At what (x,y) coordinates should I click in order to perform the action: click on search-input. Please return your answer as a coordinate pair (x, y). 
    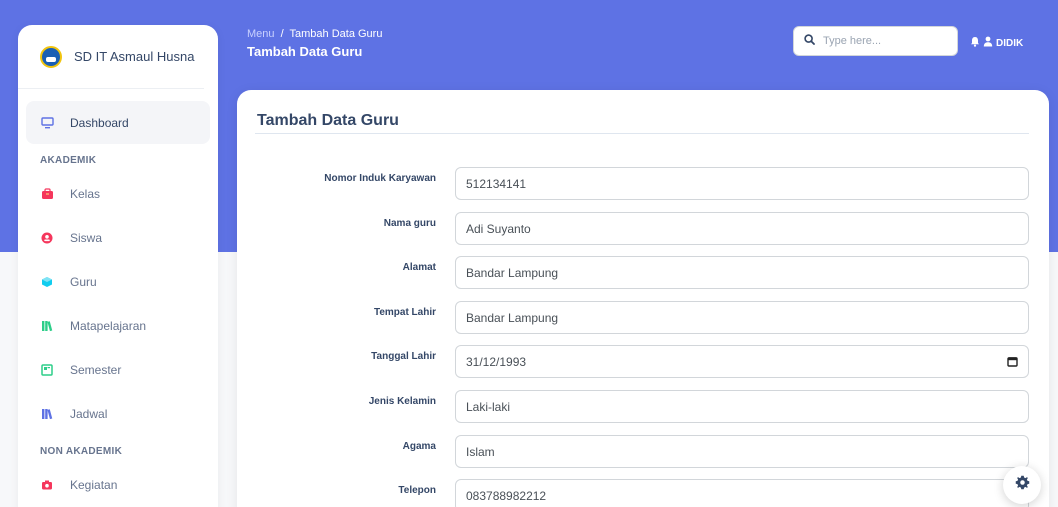
    Looking at the image, I should click on (883, 41).